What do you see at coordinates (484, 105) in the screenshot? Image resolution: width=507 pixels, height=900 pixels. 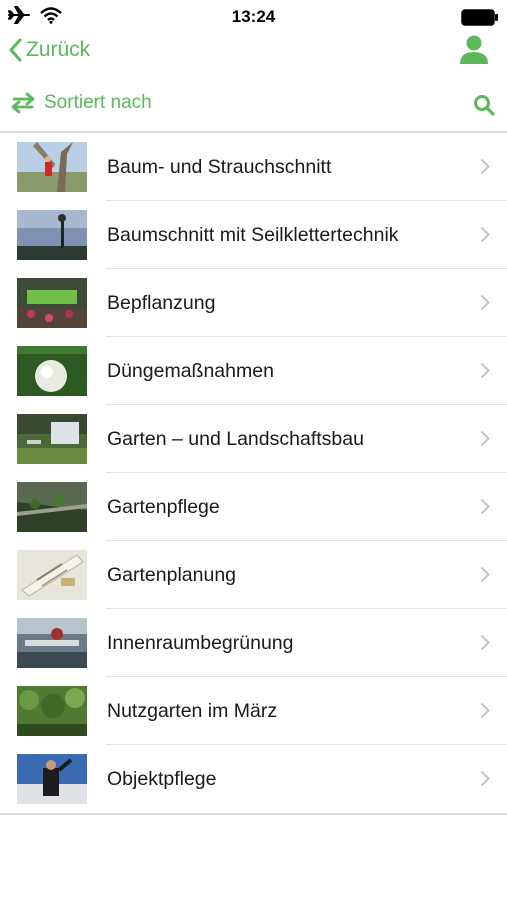 I see `search-icon` at bounding box center [484, 105].